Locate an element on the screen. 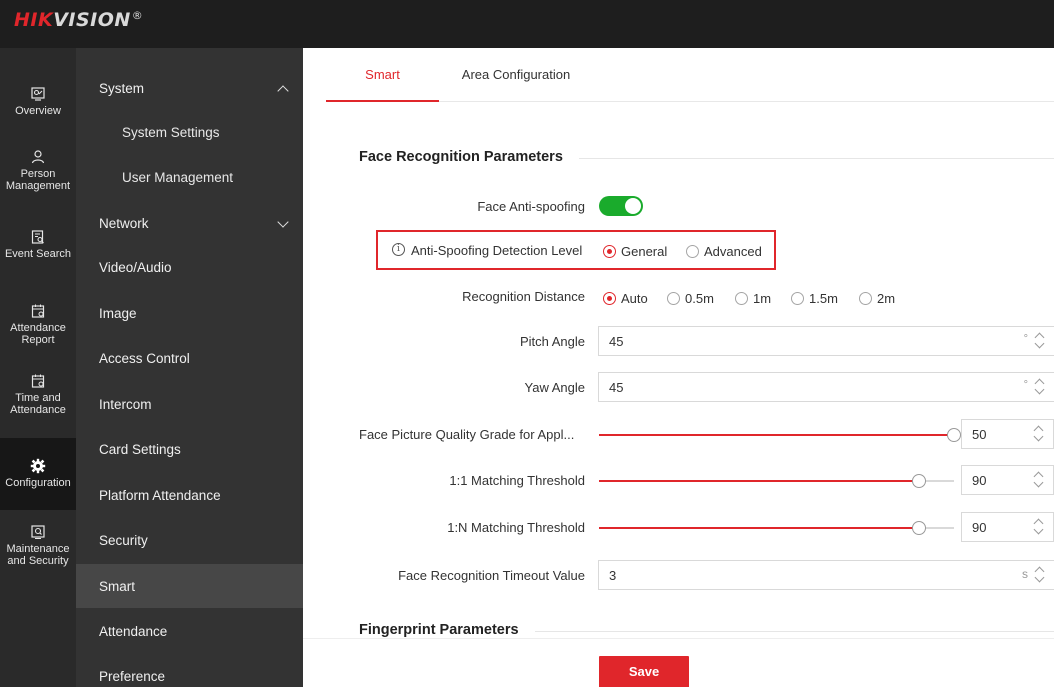  recognition-distance-label: Recognition Distance is located at coordinates (523, 296).